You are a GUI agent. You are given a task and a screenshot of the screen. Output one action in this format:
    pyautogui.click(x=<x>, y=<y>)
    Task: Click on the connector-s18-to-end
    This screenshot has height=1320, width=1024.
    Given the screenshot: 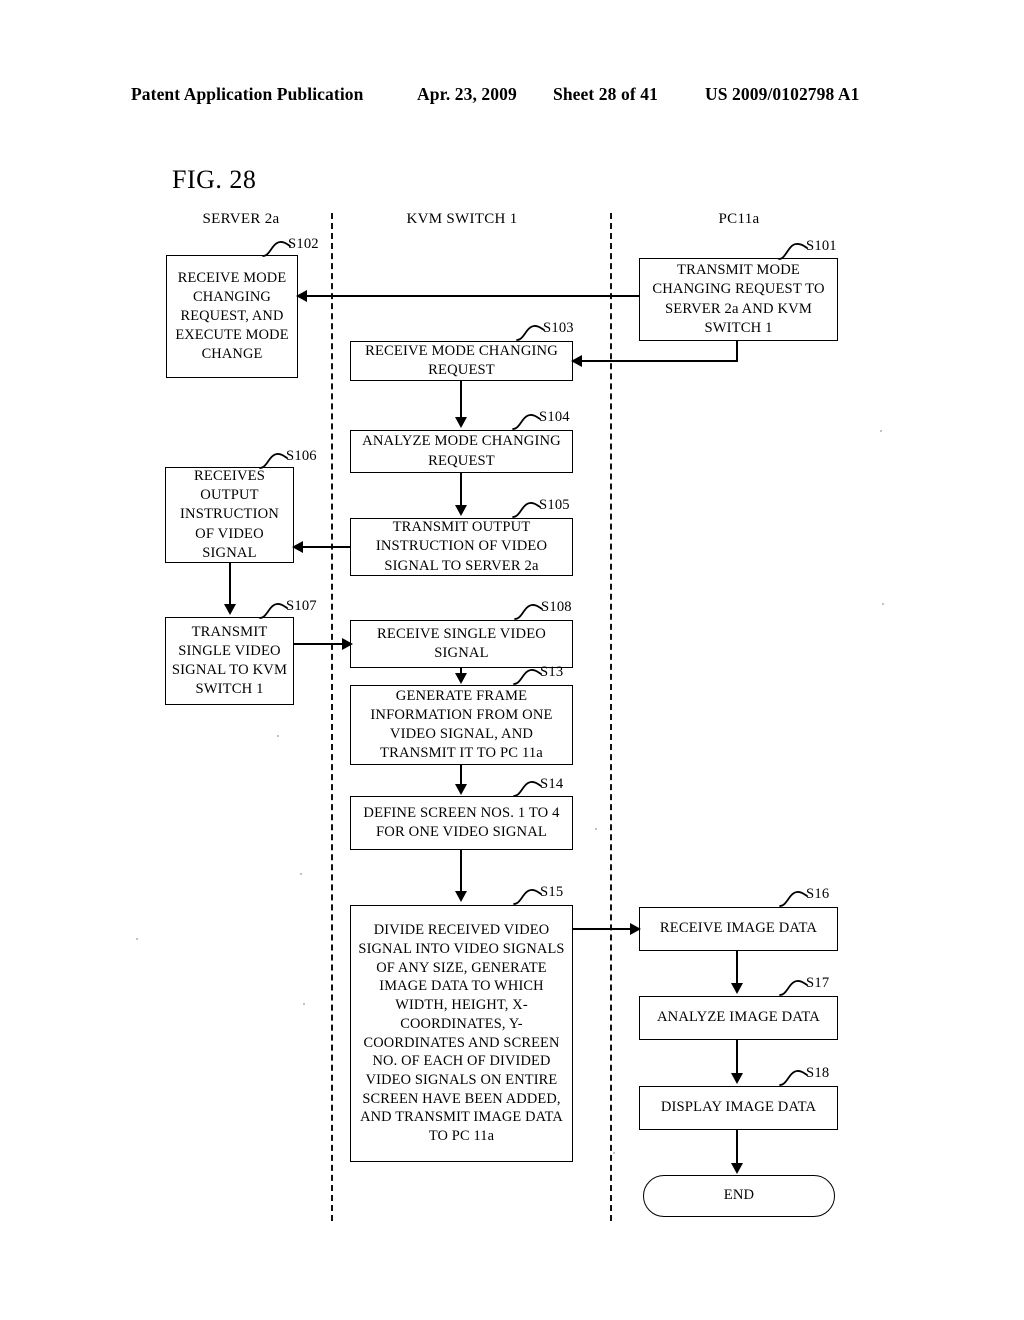 What is the action you would take?
    pyautogui.click(x=737, y=1148)
    